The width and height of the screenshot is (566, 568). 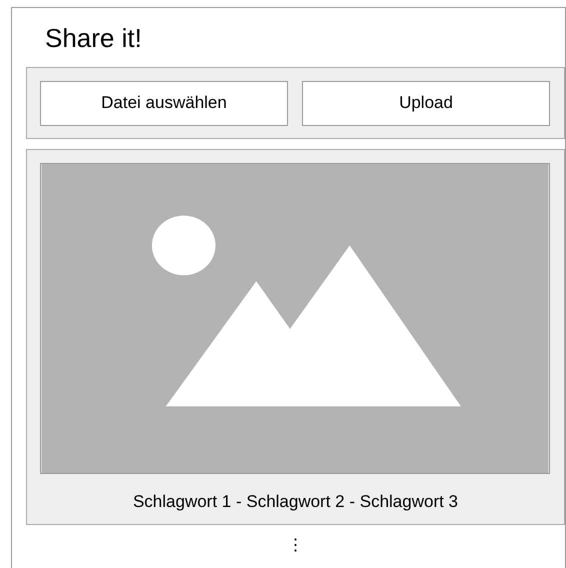 What do you see at coordinates (296, 502) in the screenshot?
I see `tags-caption: Schlagwort 1 - Schlagwort 2 - Schlagwort 3` at bounding box center [296, 502].